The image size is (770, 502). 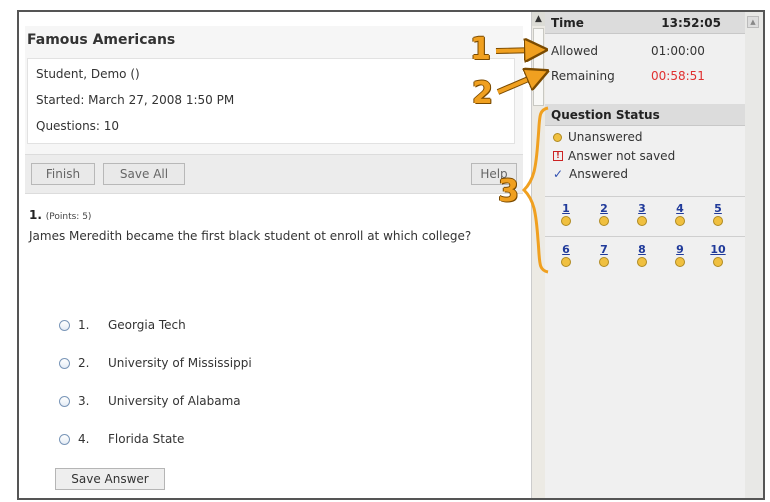 I want to click on answer-option-3: 3. University of Alabama, so click(x=150, y=401).